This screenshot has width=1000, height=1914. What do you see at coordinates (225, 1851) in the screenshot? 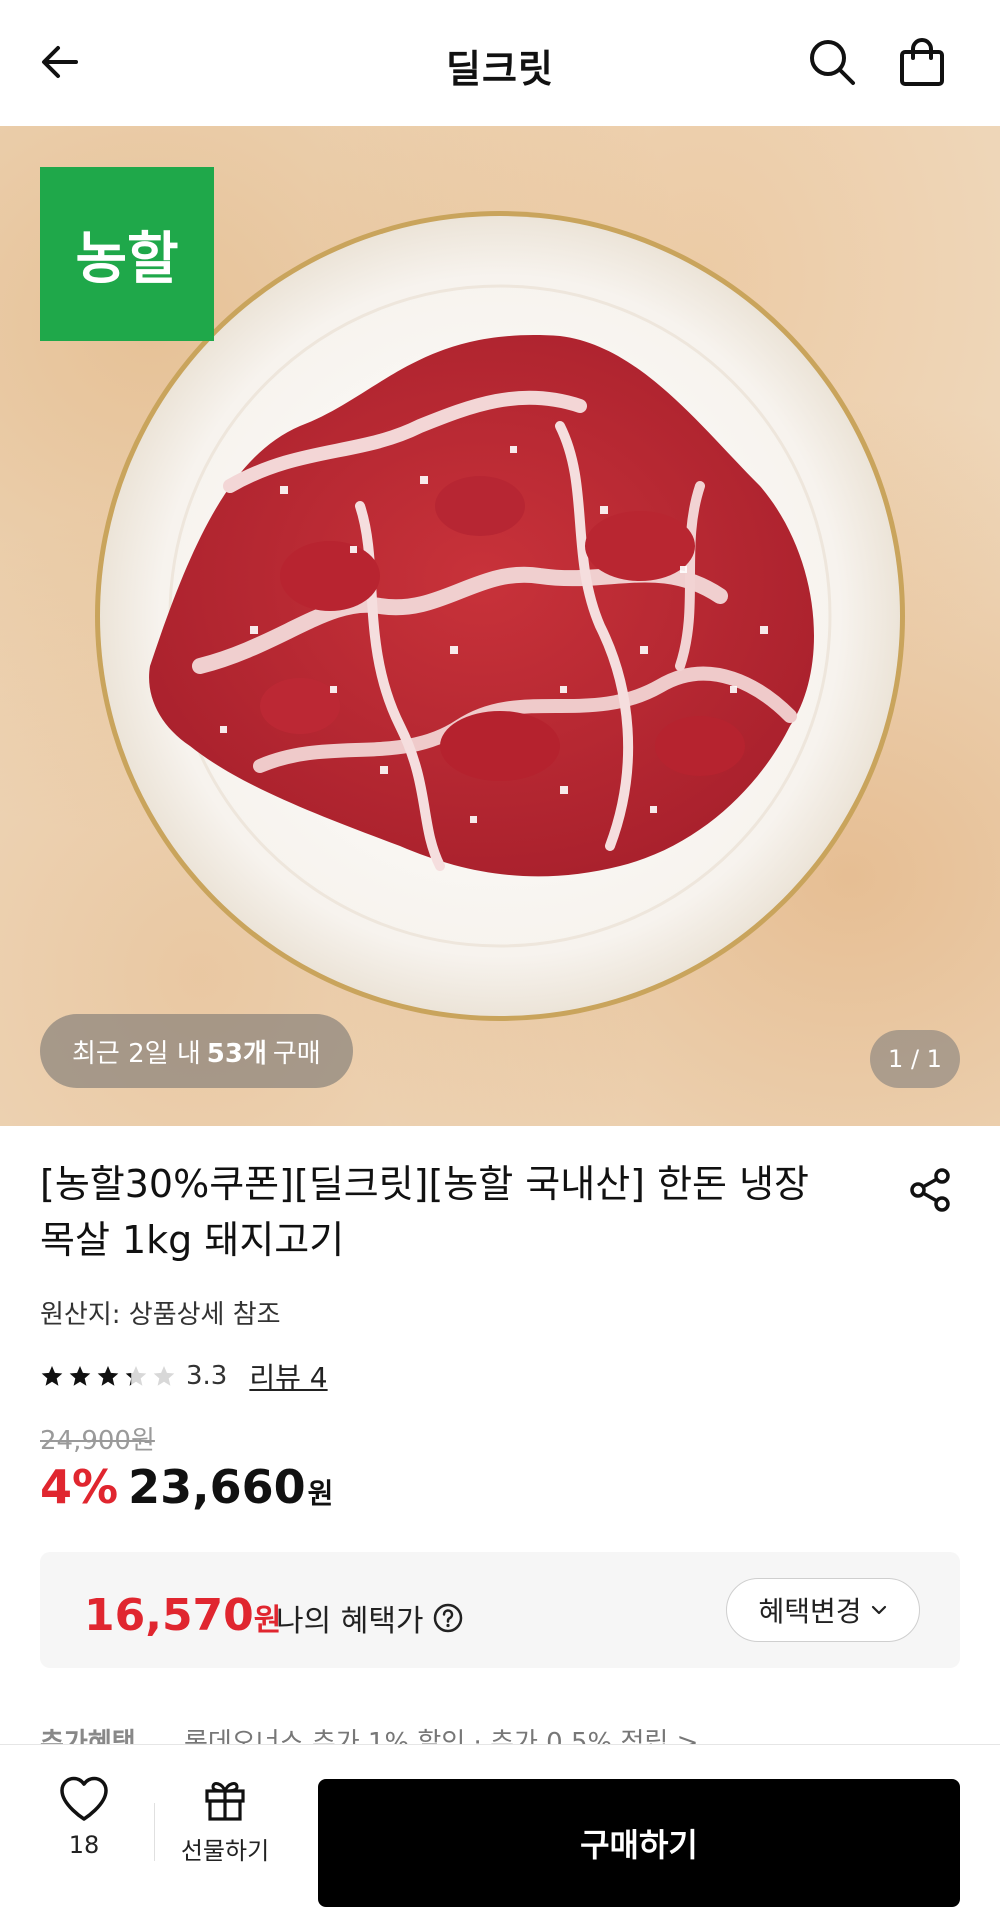
I see `gift-label: 선물하기` at bounding box center [225, 1851].